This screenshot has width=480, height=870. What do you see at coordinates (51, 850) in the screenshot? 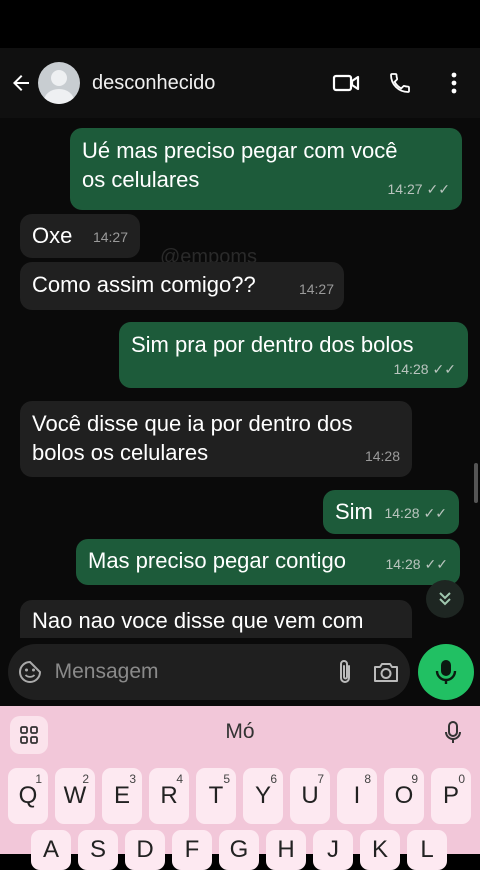
I see `key-a: A` at bounding box center [51, 850].